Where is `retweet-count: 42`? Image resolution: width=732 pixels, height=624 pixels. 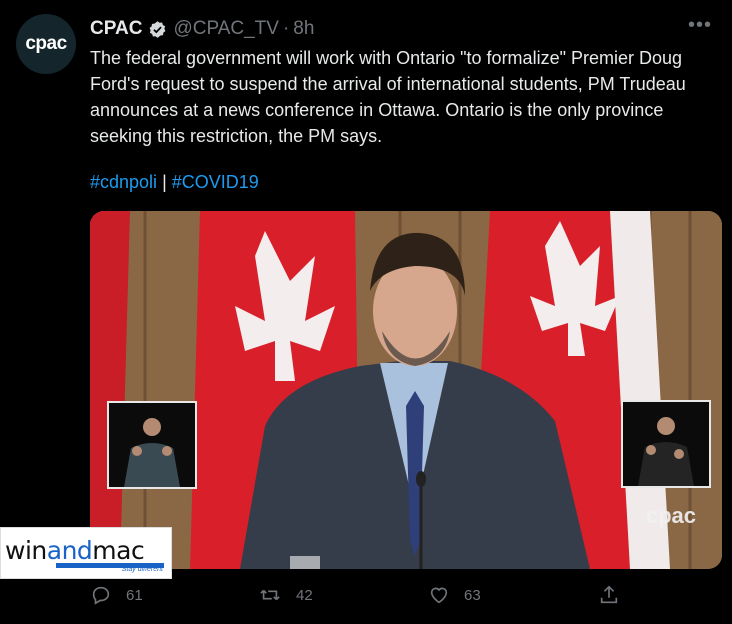
retweet-count: 42 is located at coordinates (304, 595).